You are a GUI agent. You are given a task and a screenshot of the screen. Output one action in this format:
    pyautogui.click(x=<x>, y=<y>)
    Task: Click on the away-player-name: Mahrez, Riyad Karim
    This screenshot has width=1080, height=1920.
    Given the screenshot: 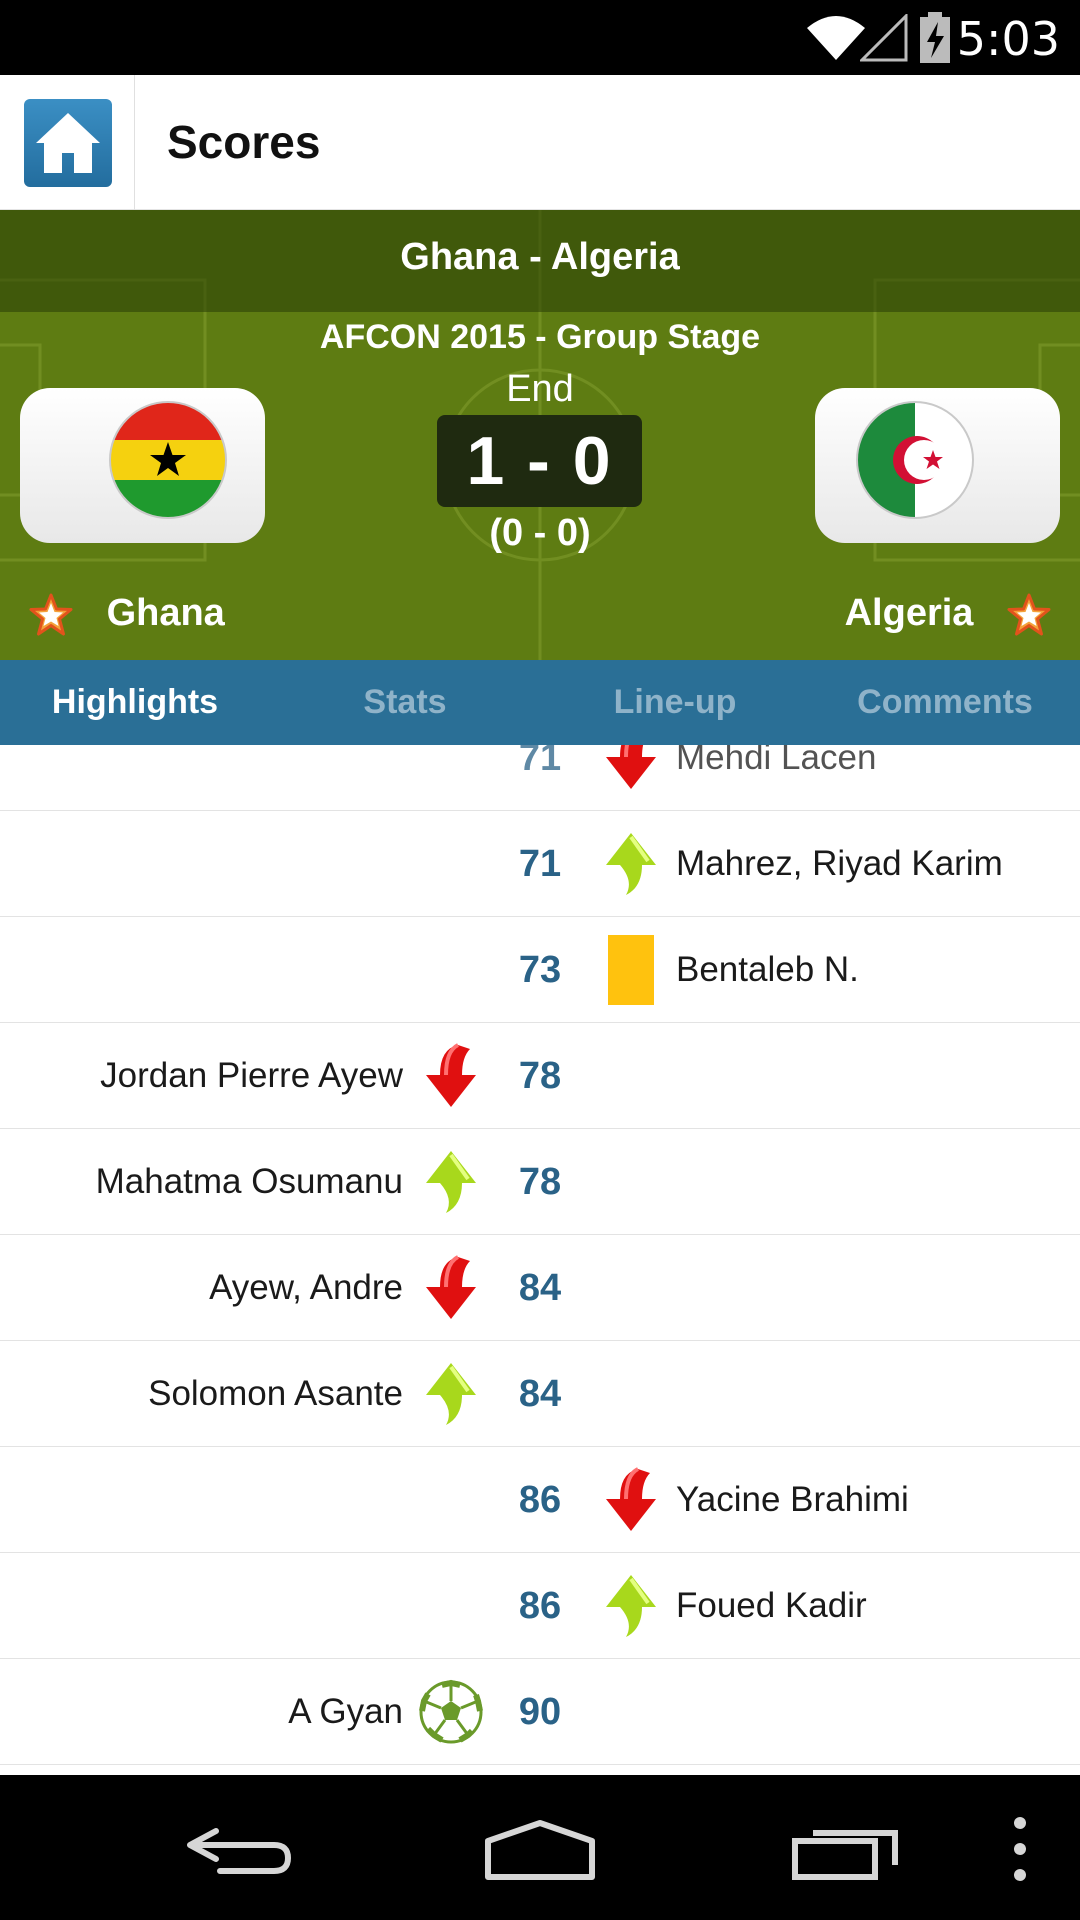 What is the action you would take?
    pyautogui.click(x=839, y=863)
    